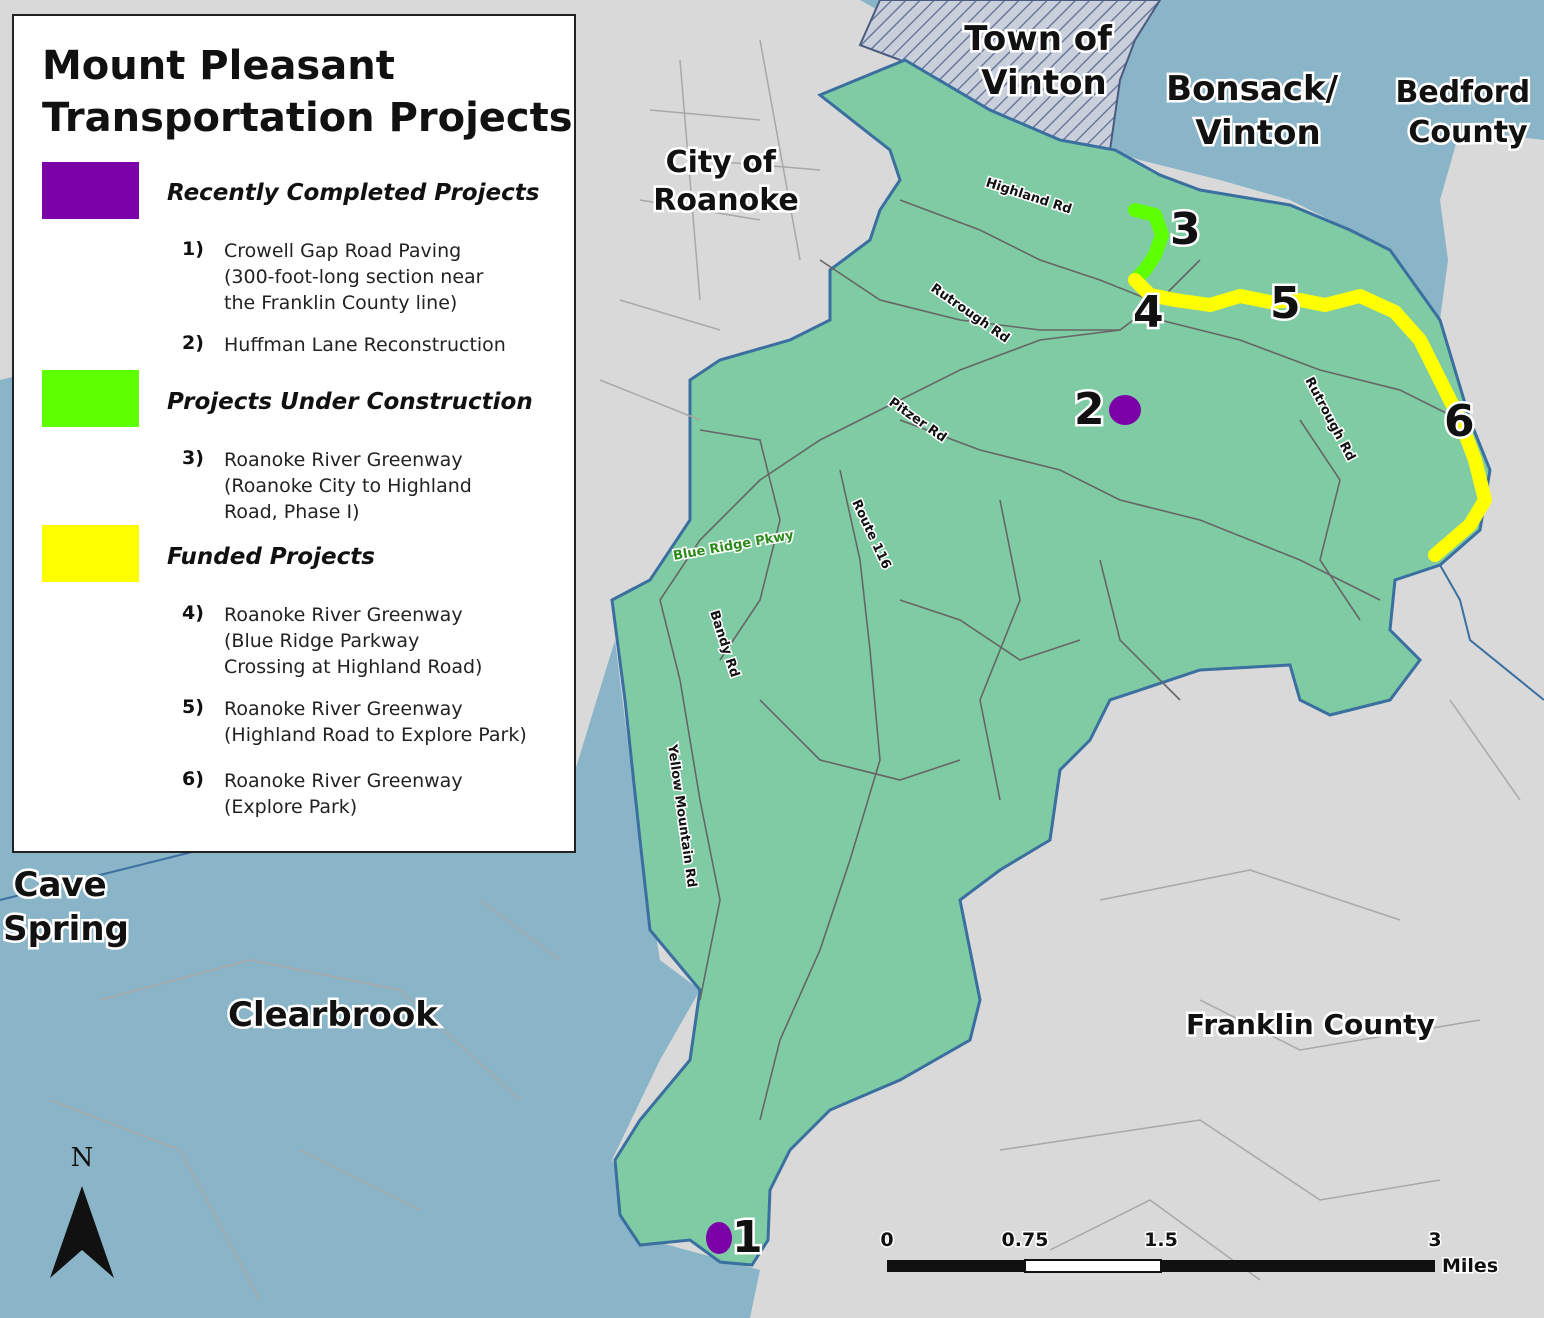  What do you see at coordinates (747, 1237) in the screenshot?
I see `marker-1: 1` at bounding box center [747, 1237].